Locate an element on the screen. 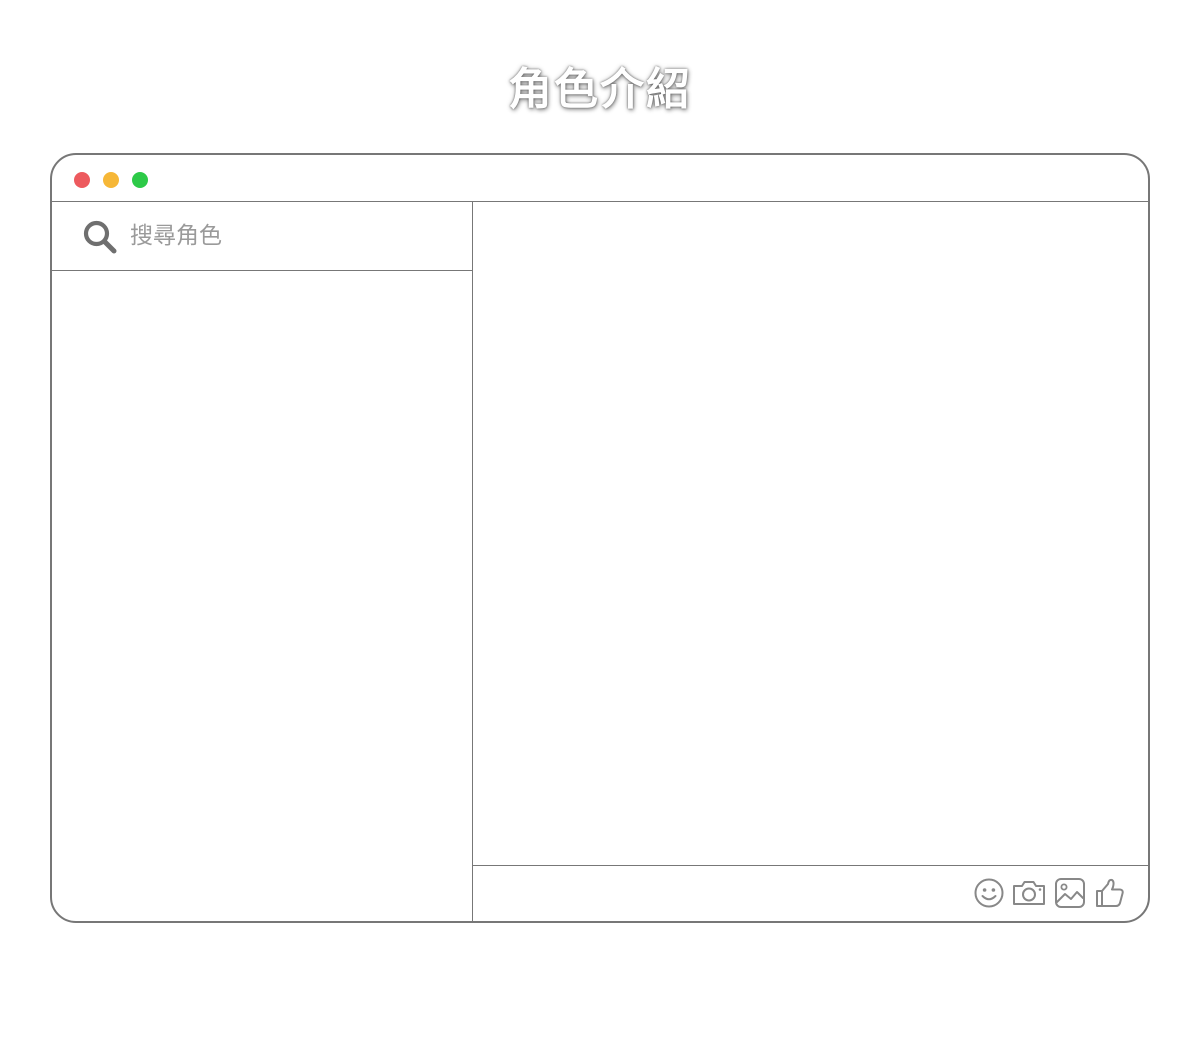 Image resolution: width=1200 pixels, height=1050 pixels. window-close-button is located at coordinates (82, 180).